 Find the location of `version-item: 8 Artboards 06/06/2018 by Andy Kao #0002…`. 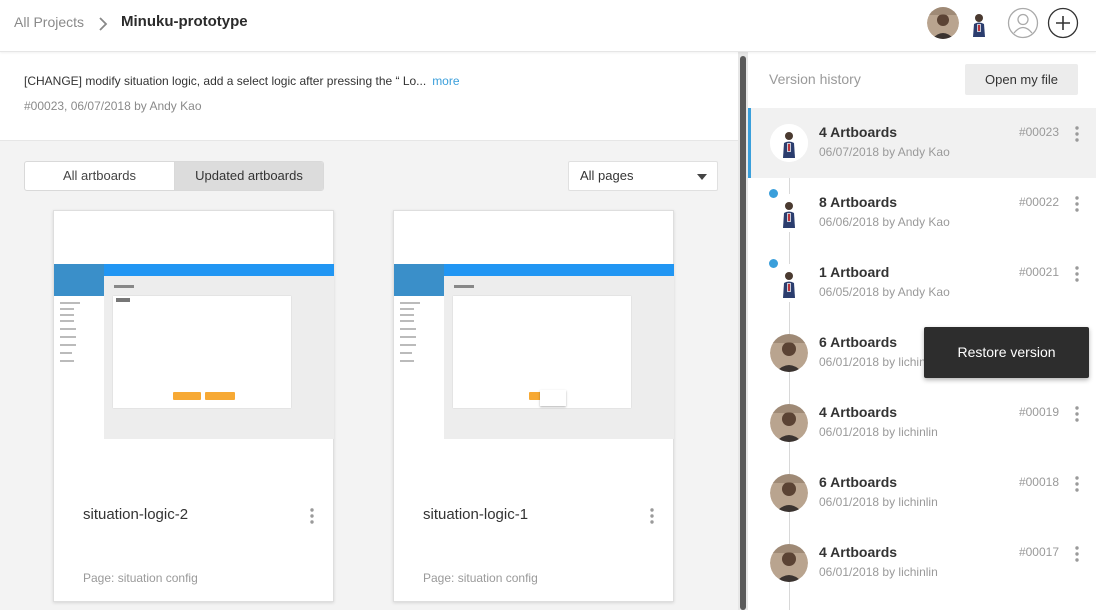

version-item: 8 Artboards 06/06/2018 by Andy Kao #0002… is located at coordinates (922, 213).